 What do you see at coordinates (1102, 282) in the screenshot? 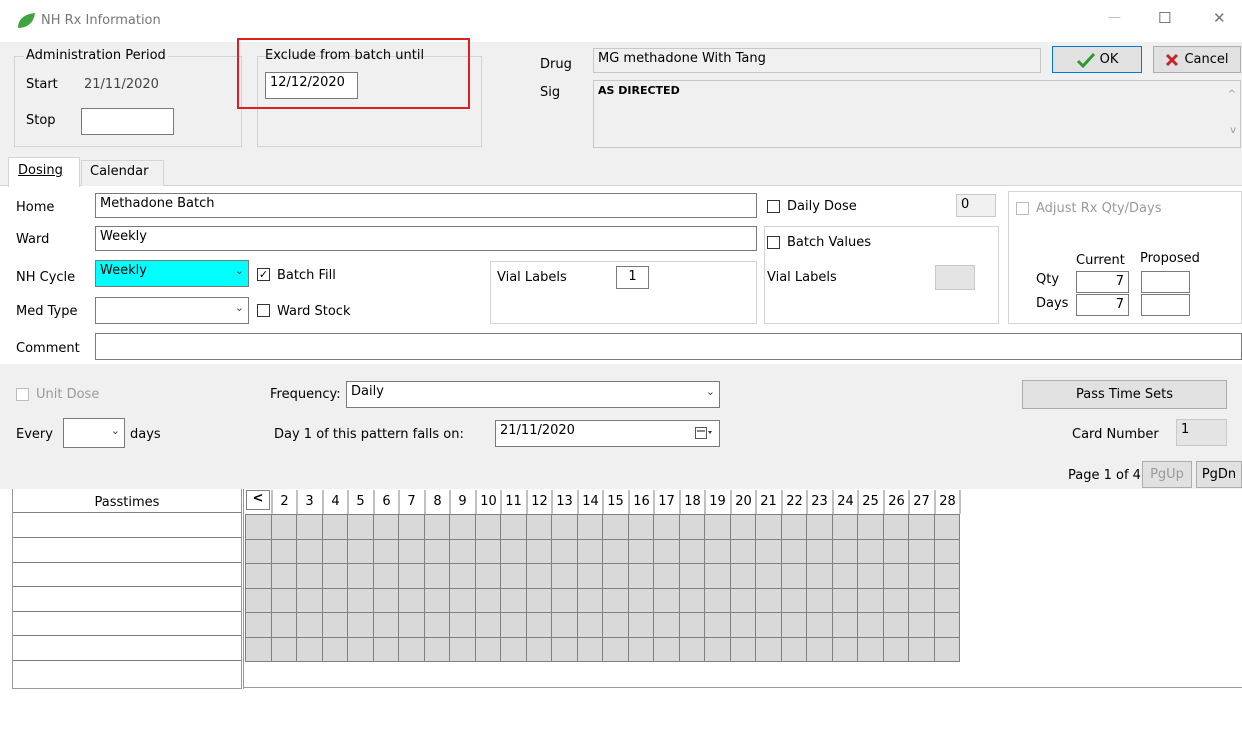
I see `qty-current-input: 7` at bounding box center [1102, 282].